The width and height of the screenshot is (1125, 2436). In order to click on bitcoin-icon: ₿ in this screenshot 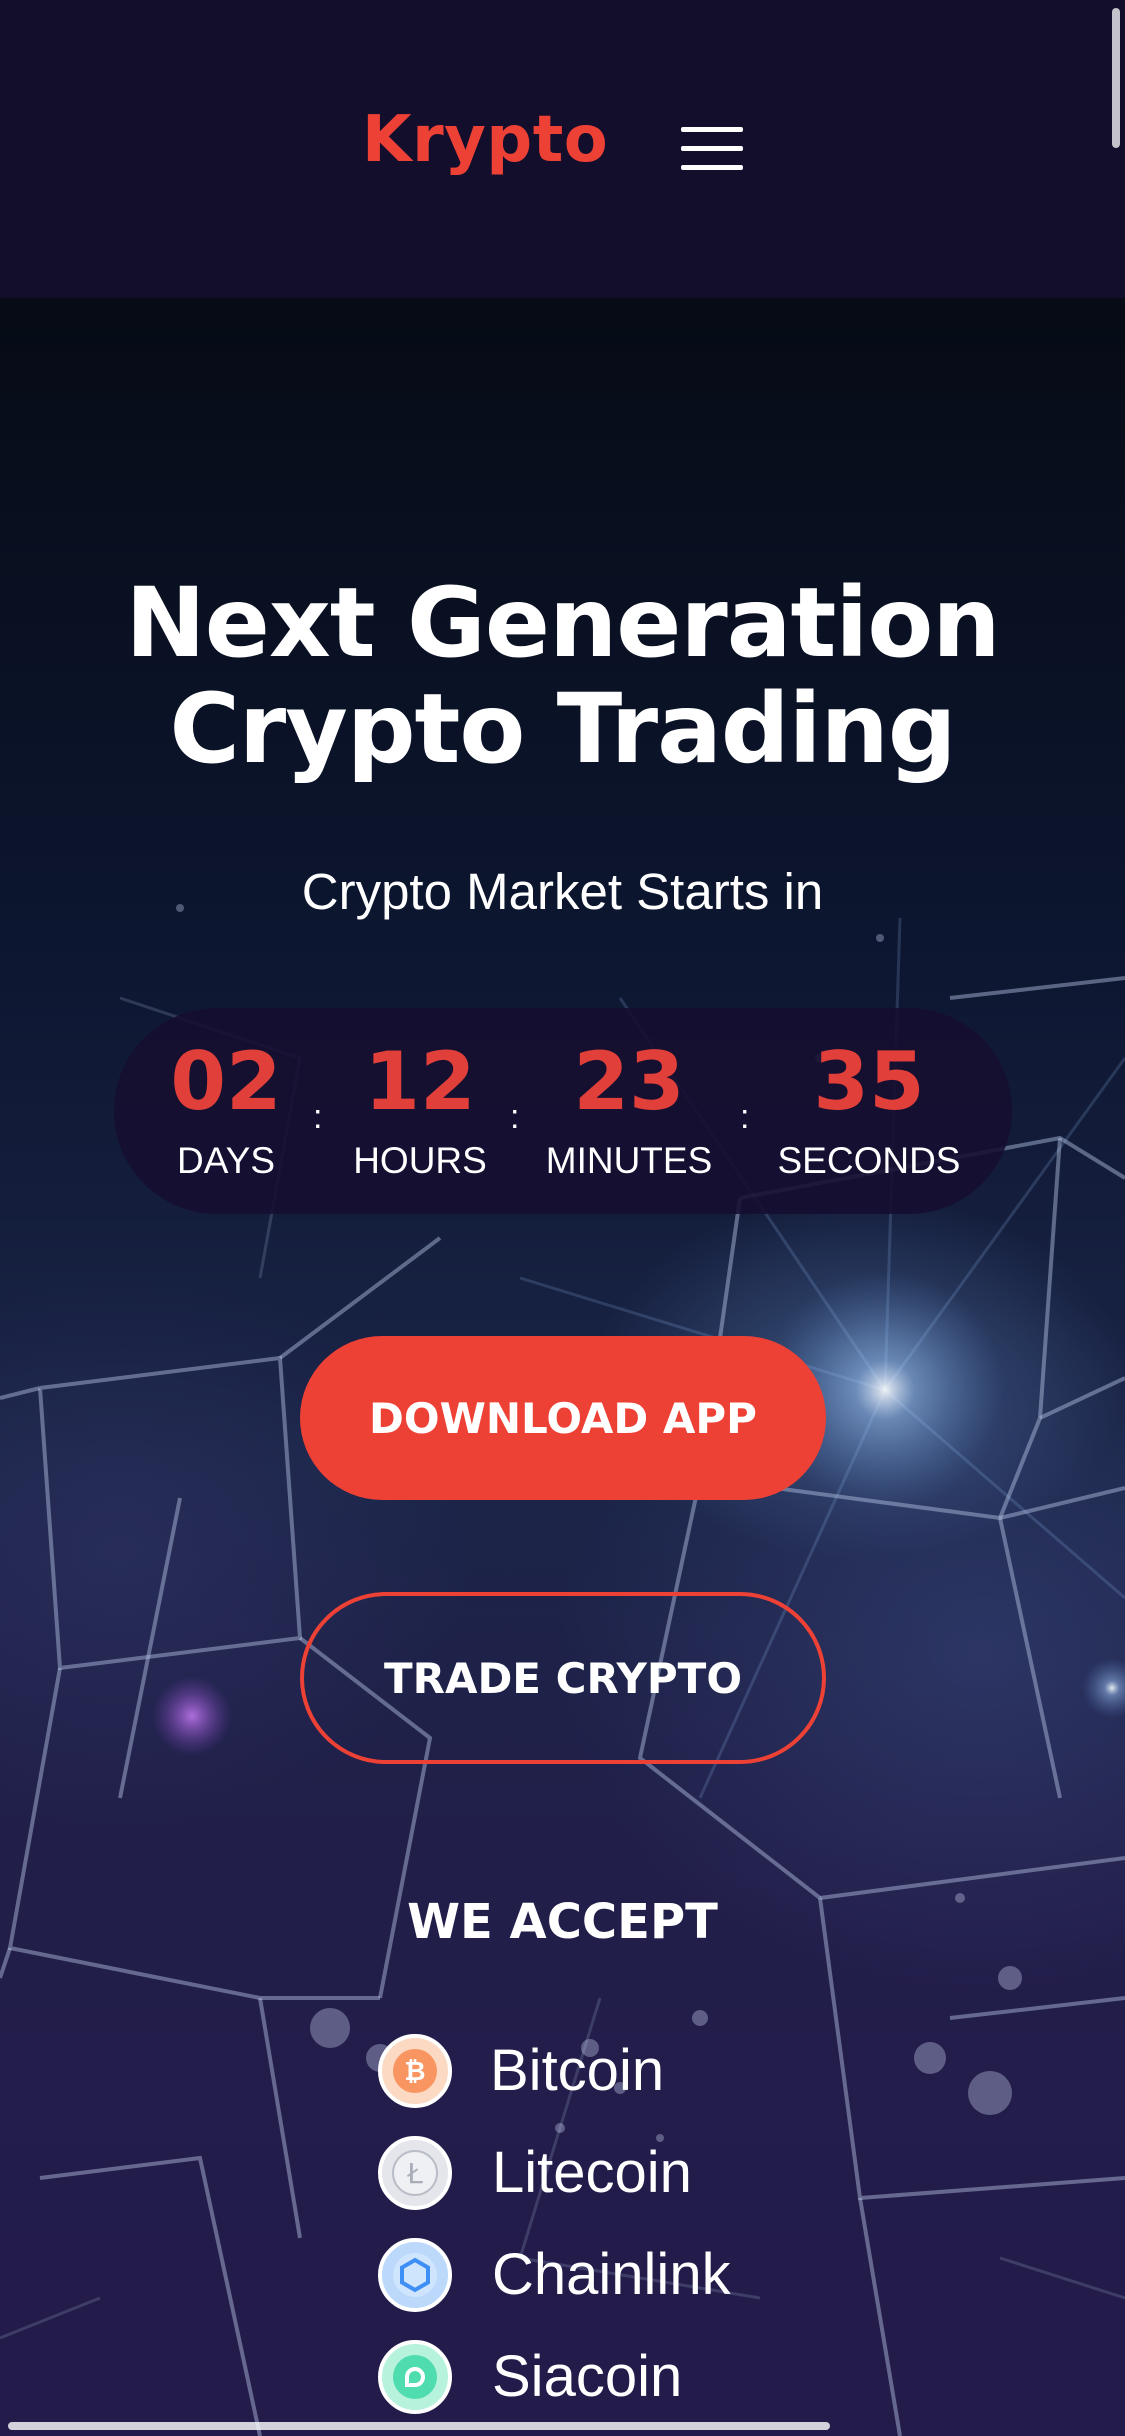, I will do `click(415, 2071)`.